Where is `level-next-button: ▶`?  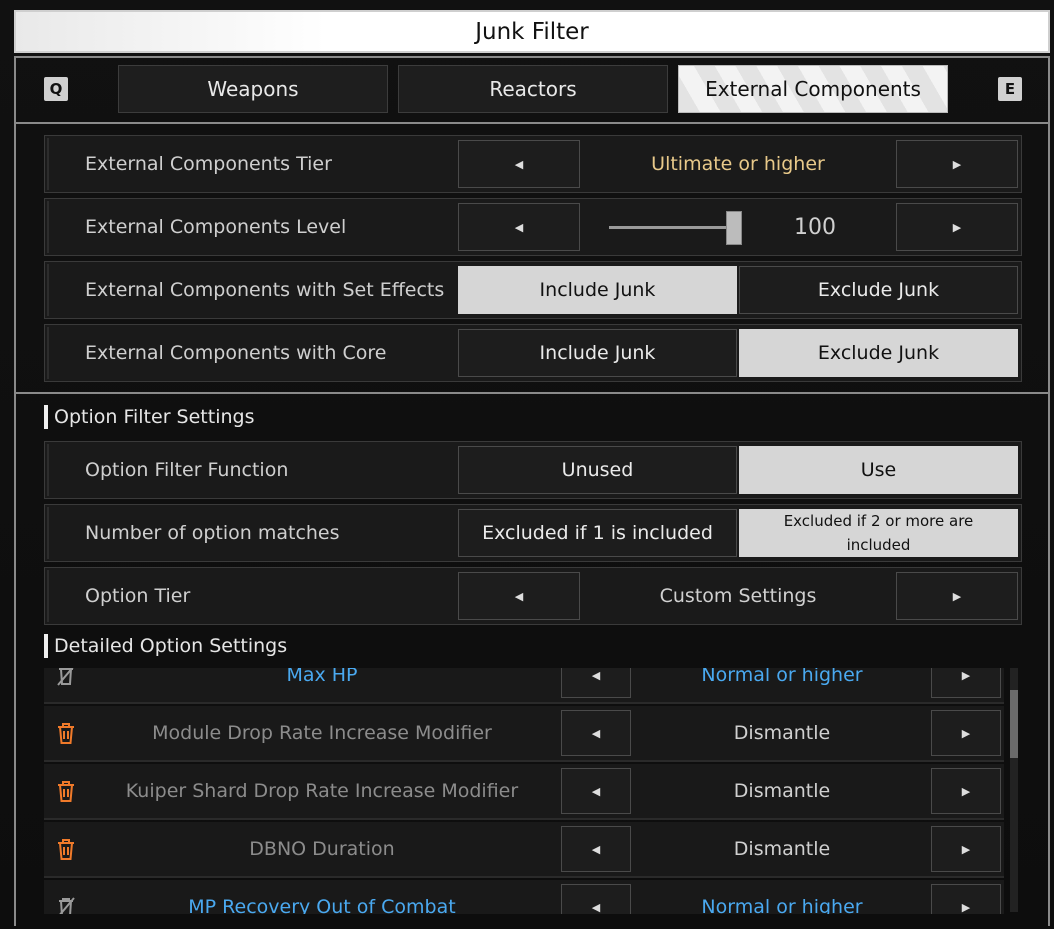
level-next-button: ▶ is located at coordinates (957, 227).